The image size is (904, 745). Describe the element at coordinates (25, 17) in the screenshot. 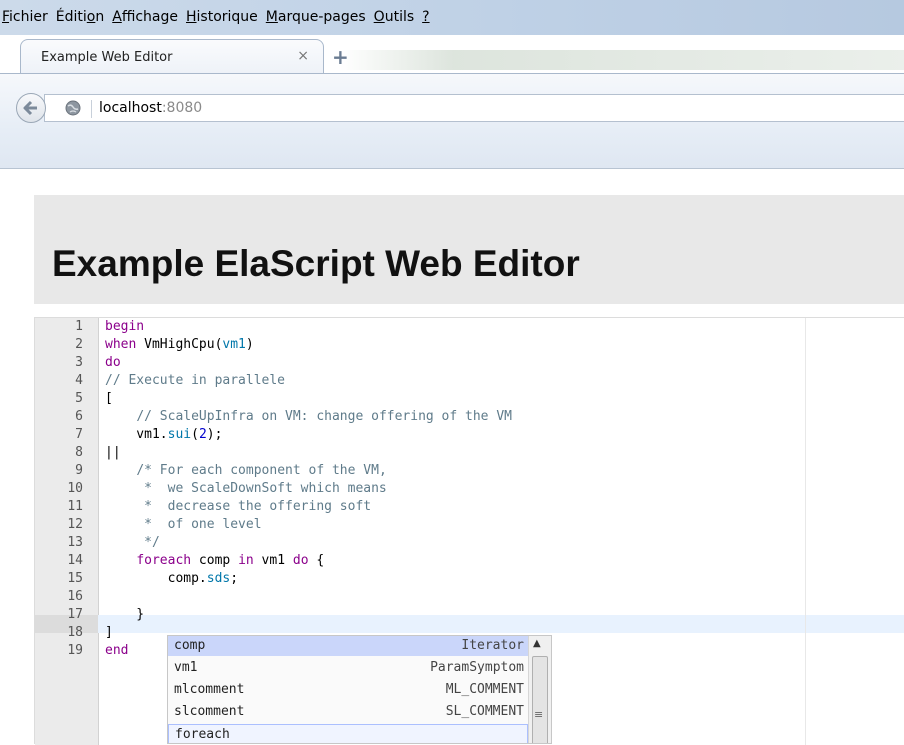

I see `menu-item-0: Fichier` at that location.